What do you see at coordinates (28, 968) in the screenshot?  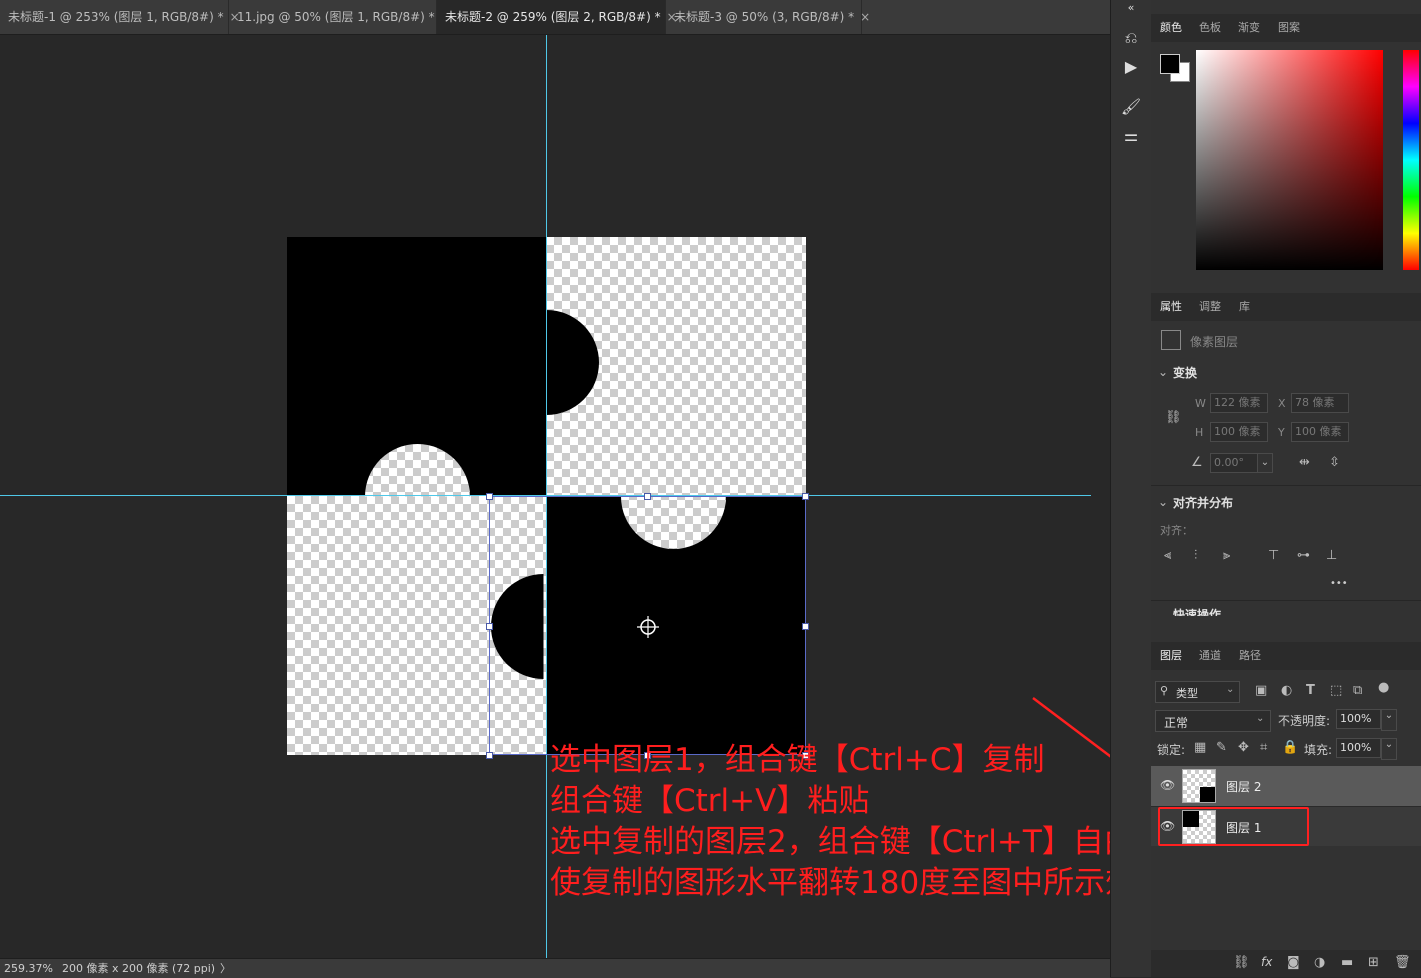 I see `zoom-level: 259.37%` at bounding box center [28, 968].